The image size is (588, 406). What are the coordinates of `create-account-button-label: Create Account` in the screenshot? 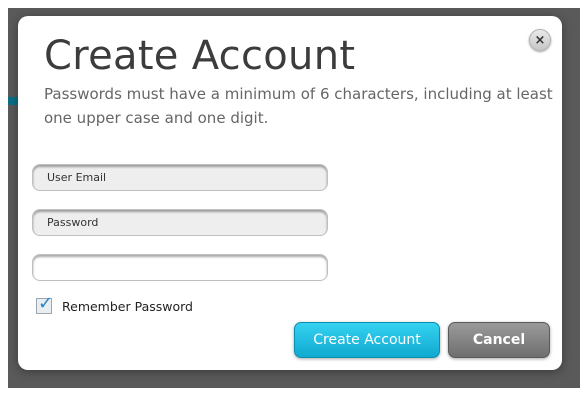 It's located at (367, 340).